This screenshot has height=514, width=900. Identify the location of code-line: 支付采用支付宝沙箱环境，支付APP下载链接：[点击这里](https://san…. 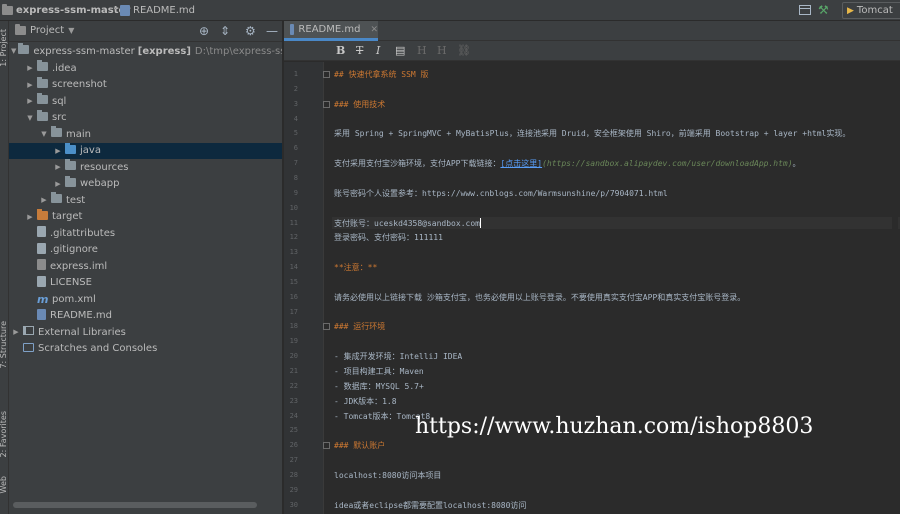
(567, 163).